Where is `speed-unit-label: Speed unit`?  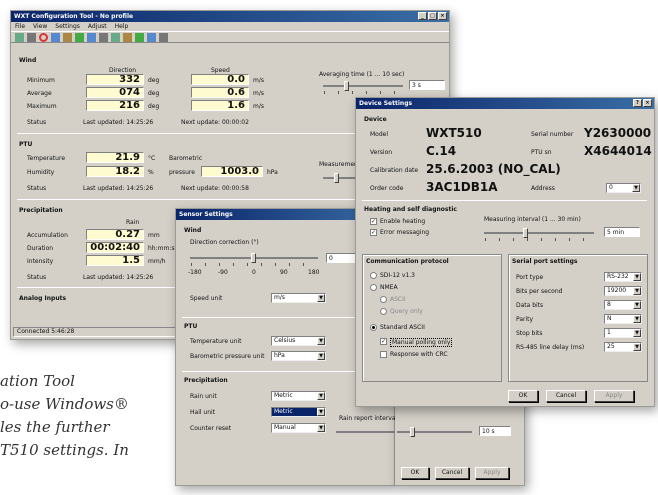
speed-unit-label: Speed unit is located at coordinates (206, 298).